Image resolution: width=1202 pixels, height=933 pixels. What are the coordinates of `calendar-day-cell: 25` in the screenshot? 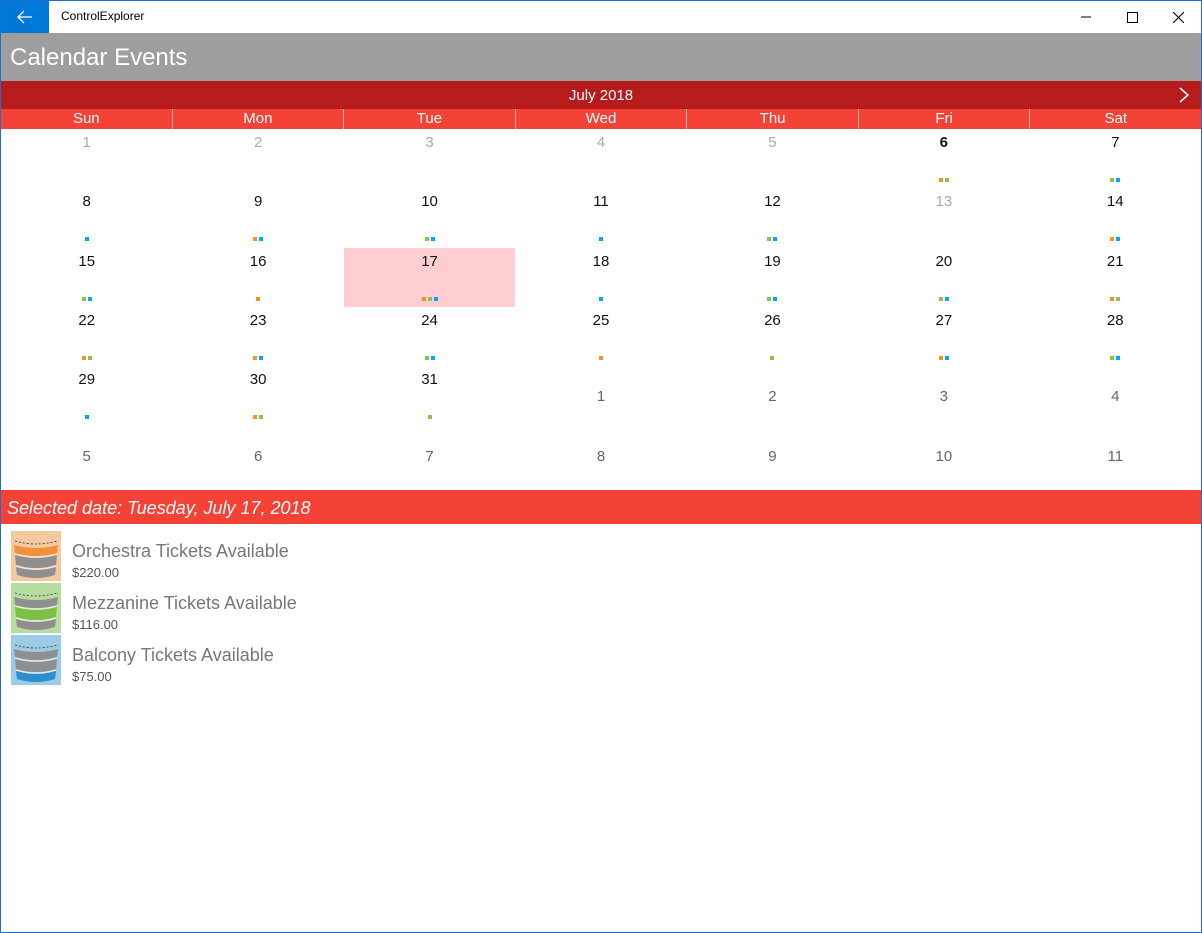 It's located at (600, 336).